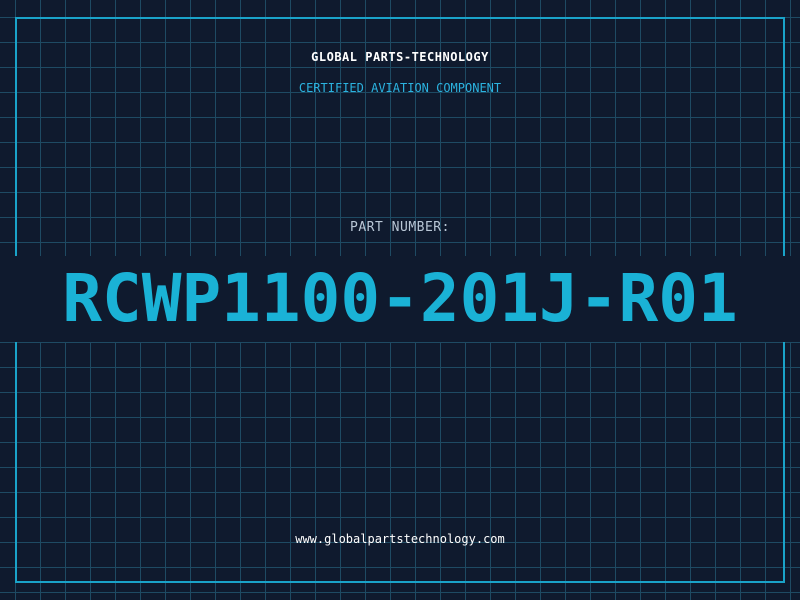 The width and height of the screenshot is (800, 600). Describe the element at coordinates (400, 88) in the screenshot. I see `certification-subtitle: CERTIFIED AVIATION COMPONENT` at that location.